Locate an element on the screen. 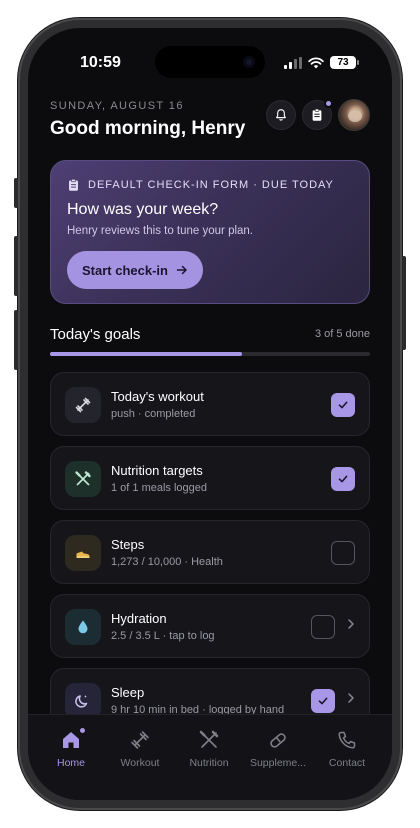  goal-subtitle: push · completed is located at coordinates (153, 414).